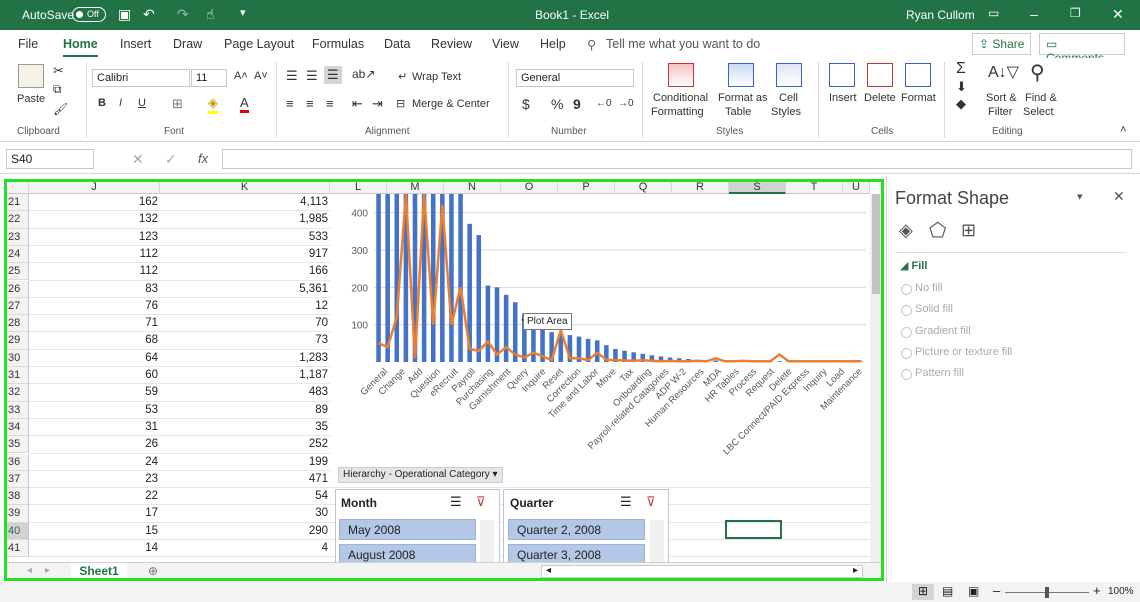 The image size is (1140, 602). What do you see at coordinates (153, 571) in the screenshot?
I see `new-sheet-icon: ⊕` at bounding box center [153, 571].